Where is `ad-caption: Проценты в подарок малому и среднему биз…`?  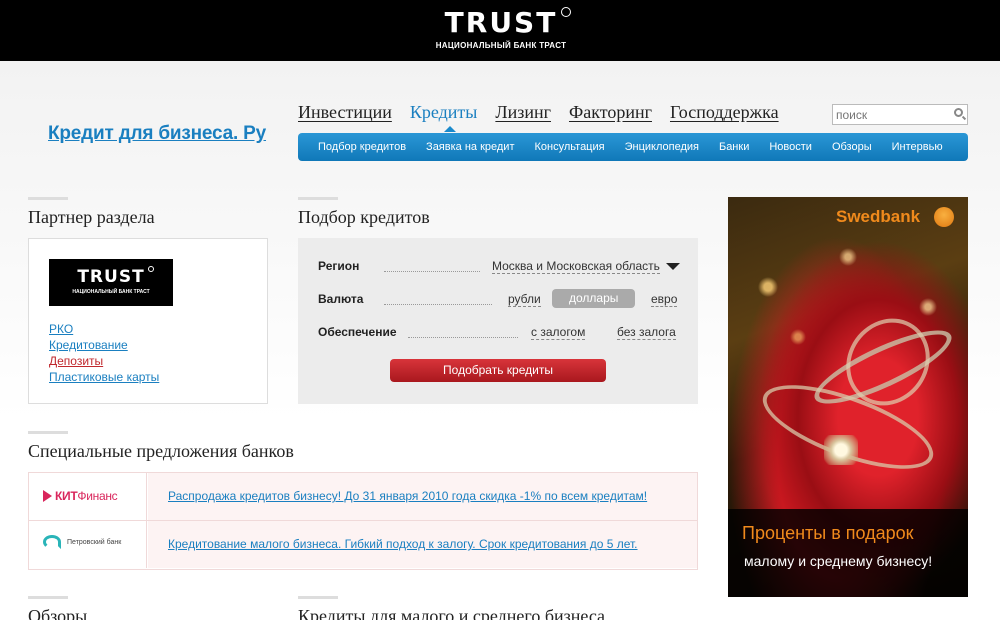 ad-caption: Проценты в подарок малому и среднему биз… is located at coordinates (848, 553).